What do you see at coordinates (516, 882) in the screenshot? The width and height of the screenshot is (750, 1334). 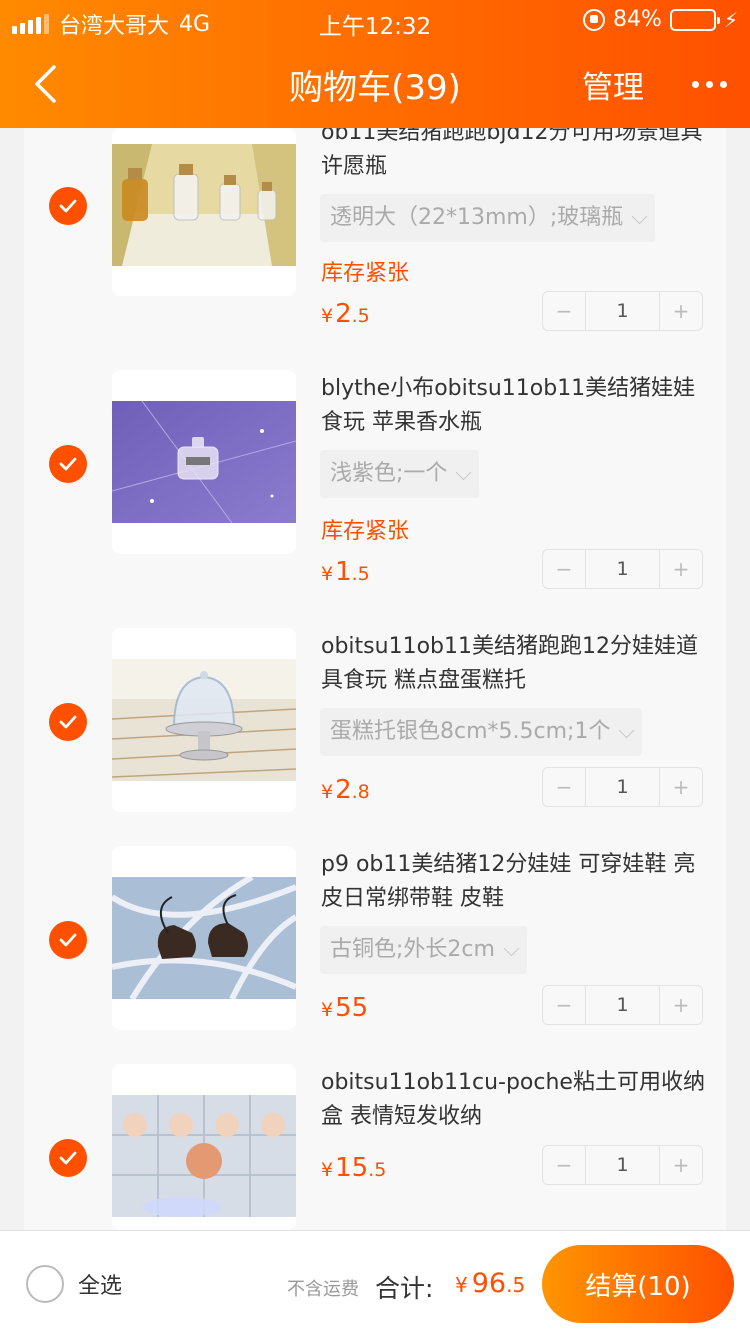 I see `product-title: p9 ob11美结猪12分娃娃 可穿娃鞋 亮皮日常绑带鞋 皮鞋` at bounding box center [516, 882].